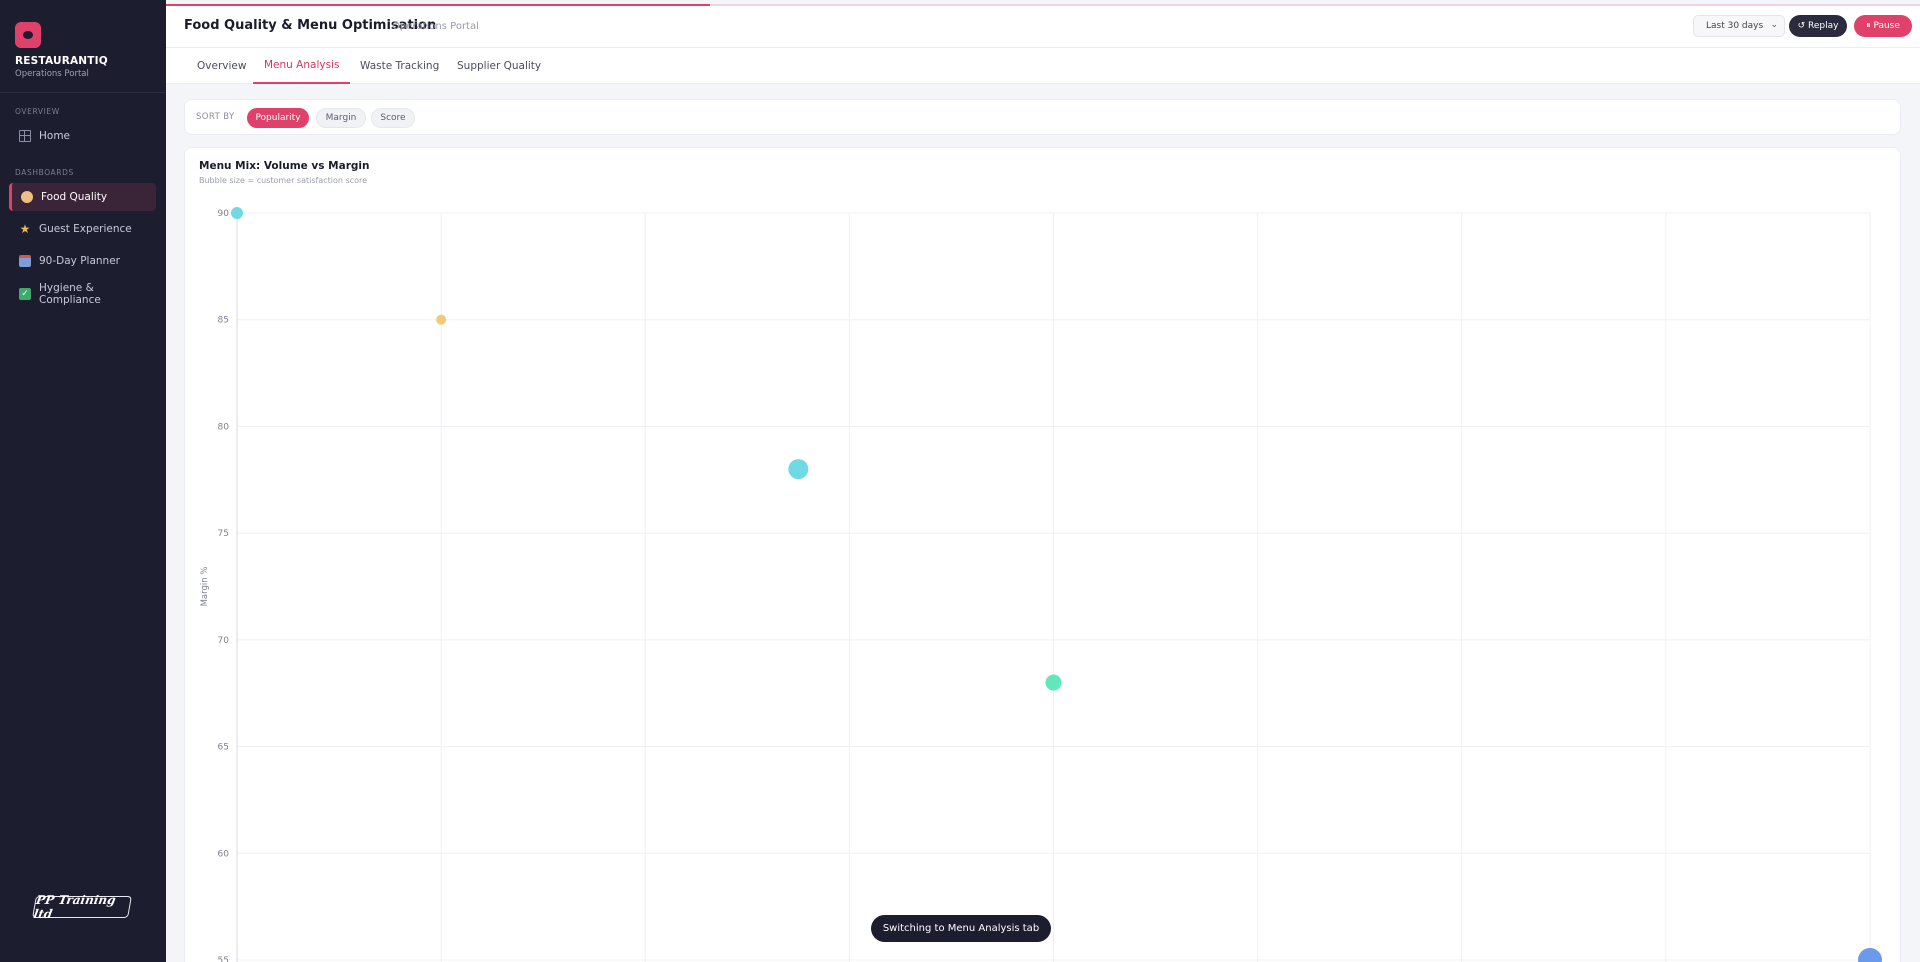 The image size is (1920, 962). I want to click on y-tick-label: 80, so click(224, 427).